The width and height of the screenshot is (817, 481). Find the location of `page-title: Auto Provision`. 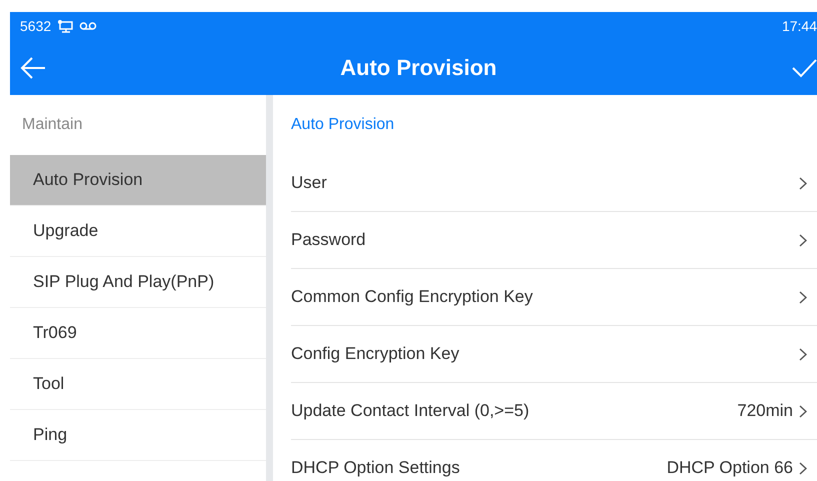

page-title: Auto Provision is located at coordinates (418, 67).